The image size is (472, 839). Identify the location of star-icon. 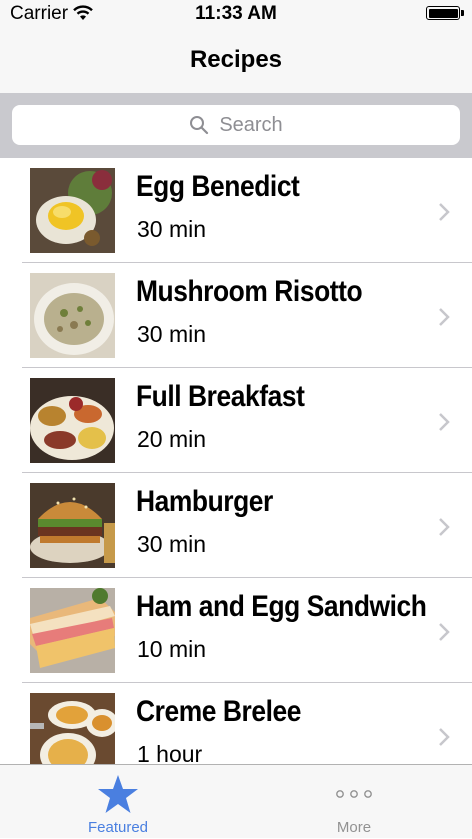
(118, 794).